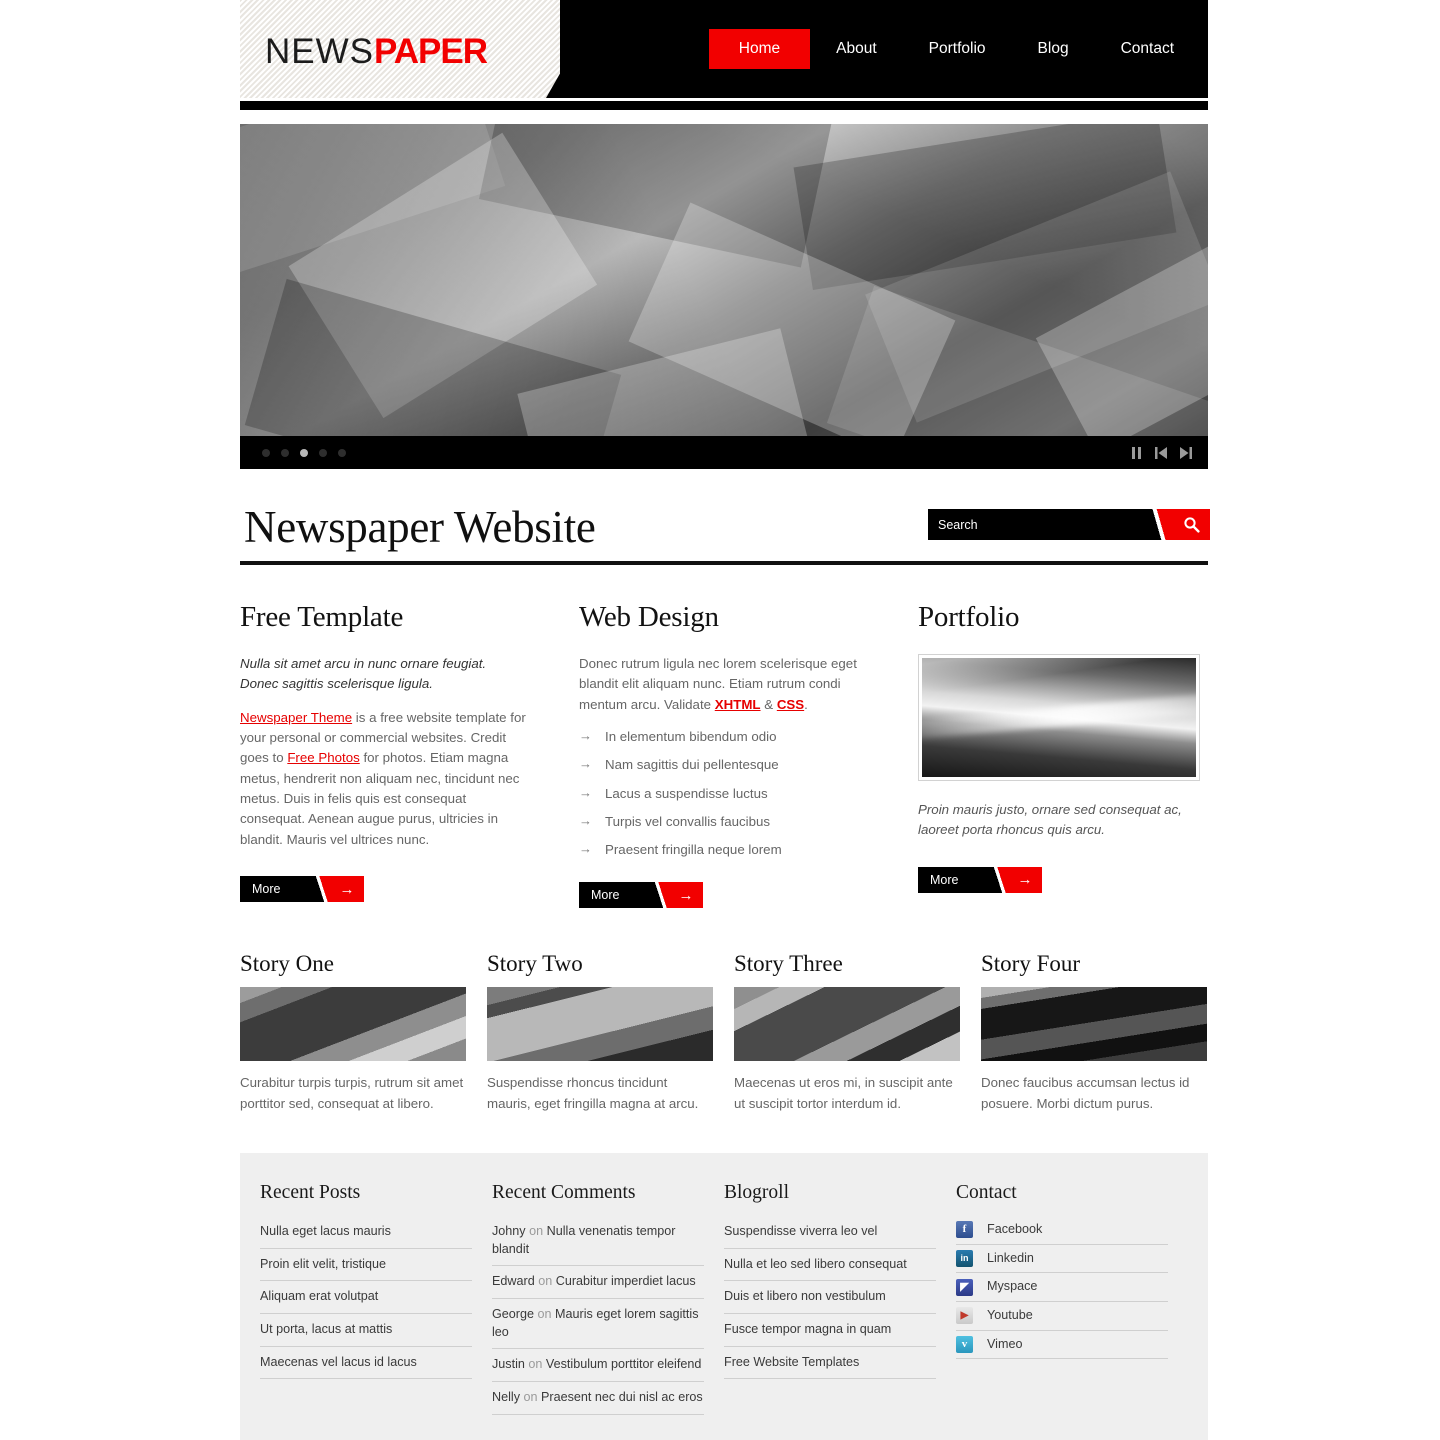 This screenshot has width=1440, height=1440. I want to click on social-label: Linkedin, so click(1010, 1257).